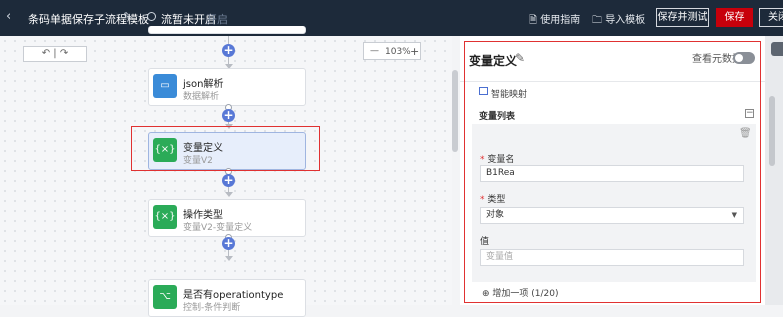 The width and height of the screenshot is (783, 317). I want to click on save-button: 保存, so click(734, 17).